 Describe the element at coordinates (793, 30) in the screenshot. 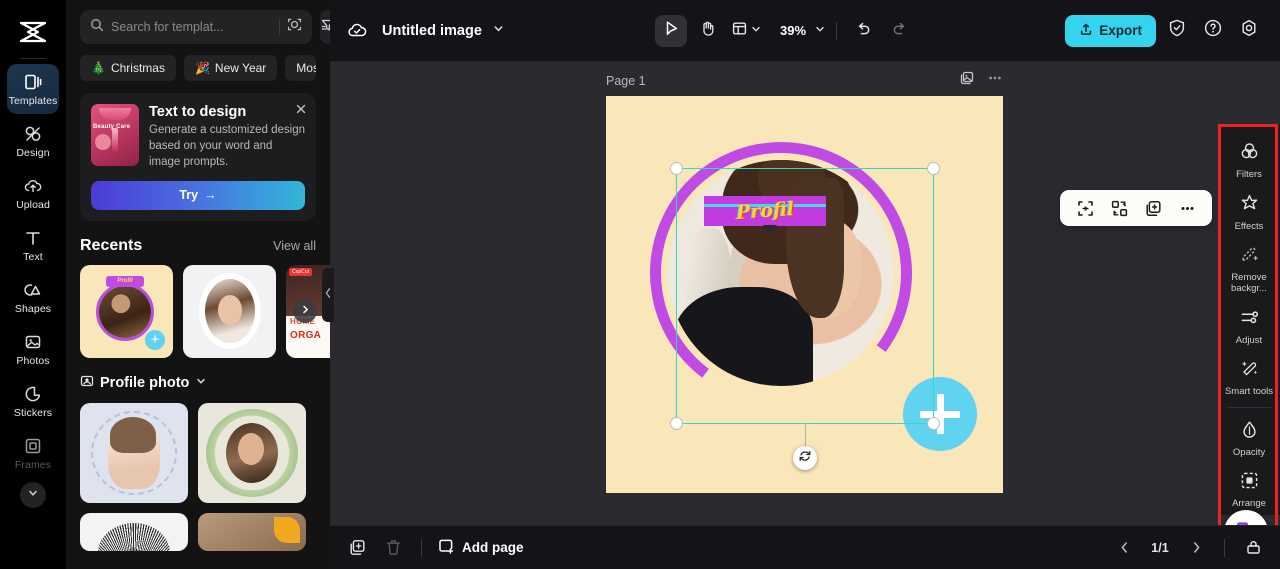

I see `zoom-level: 39%` at that location.